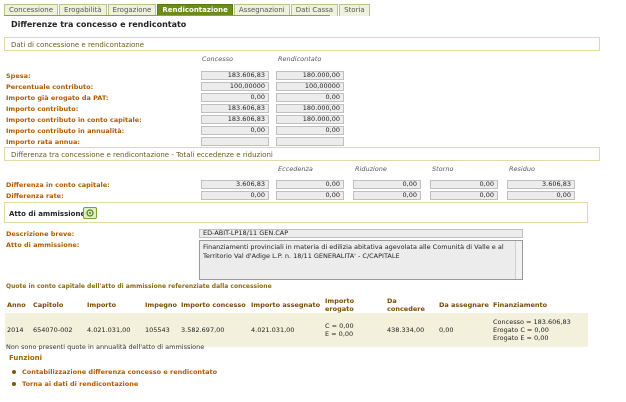 The width and height of the screenshot is (626, 402). I want to click on fin-erogato-e: Erogato E = 0,00, so click(521, 338).